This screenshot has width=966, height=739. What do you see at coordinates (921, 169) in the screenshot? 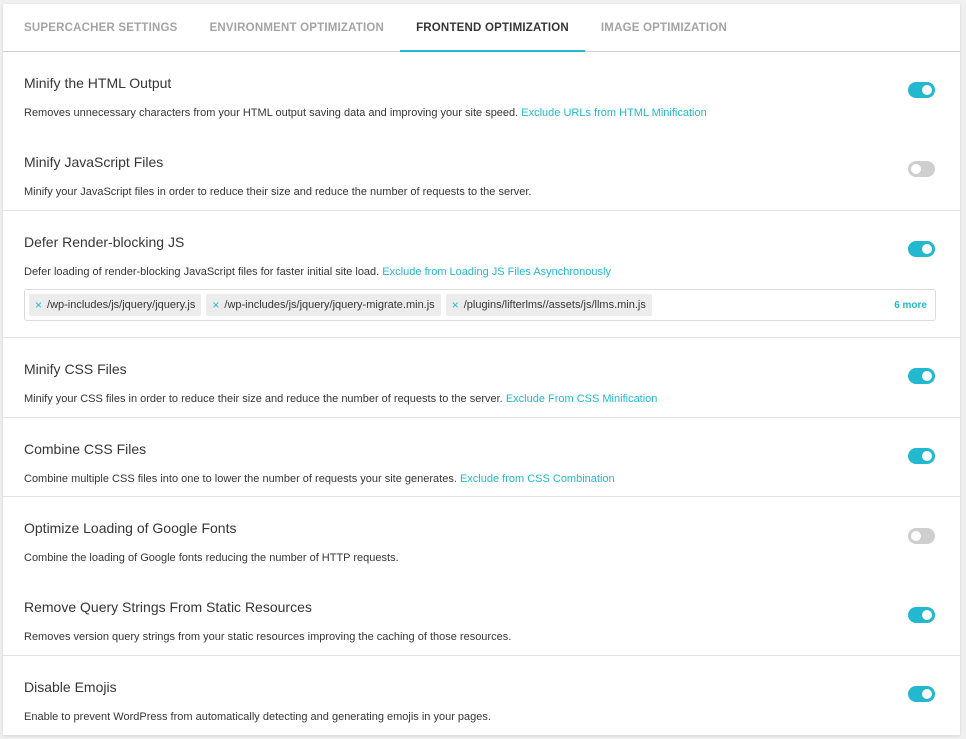
I see `minify-js-toggle` at bounding box center [921, 169].